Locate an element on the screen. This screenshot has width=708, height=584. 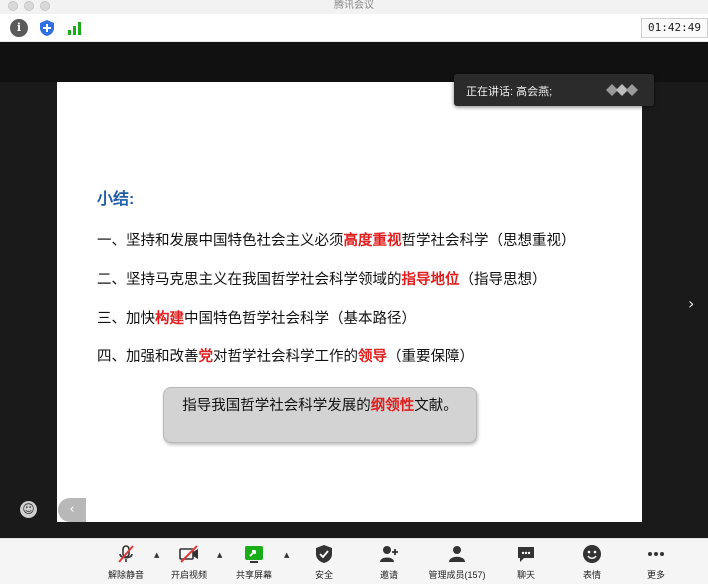
share-screen-icon is located at coordinates (254, 554).